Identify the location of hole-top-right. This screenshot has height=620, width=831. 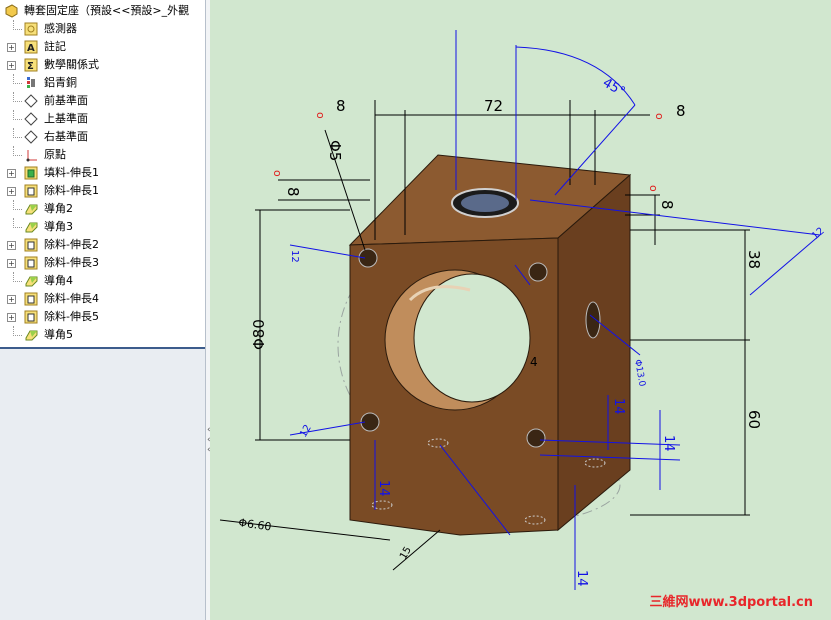
(538, 272).